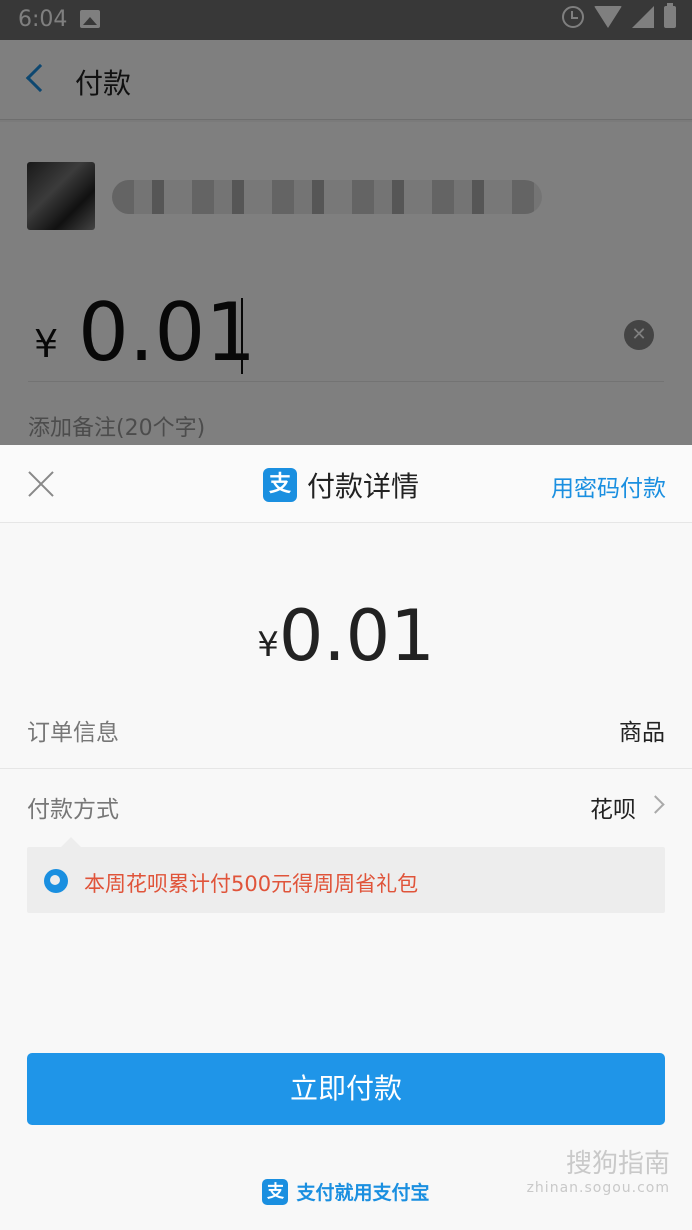 This screenshot has width=692, height=1230. What do you see at coordinates (613, 810) in the screenshot?
I see `payment-method-value: 花呗` at bounding box center [613, 810].